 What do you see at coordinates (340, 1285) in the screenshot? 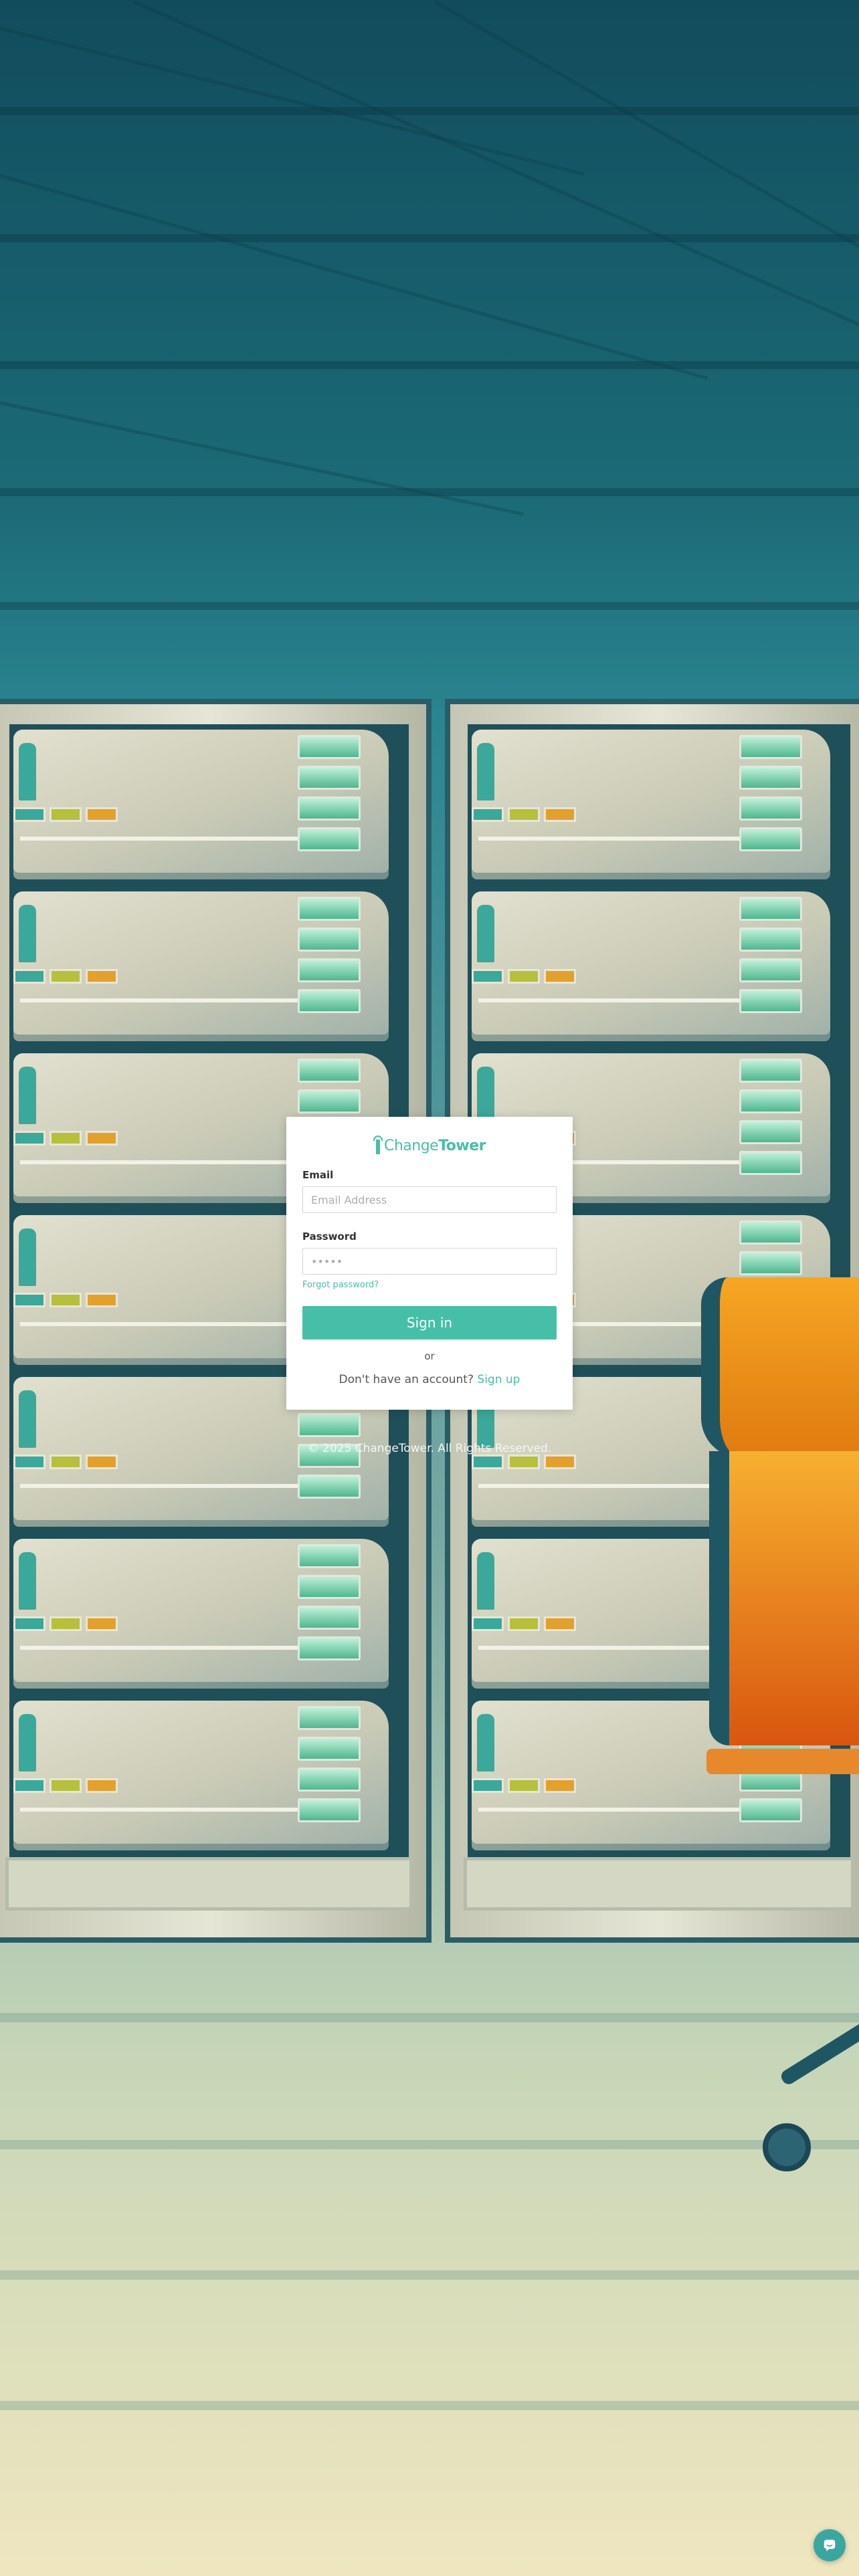
I see `forgot-password-link: Forgot password?` at bounding box center [340, 1285].